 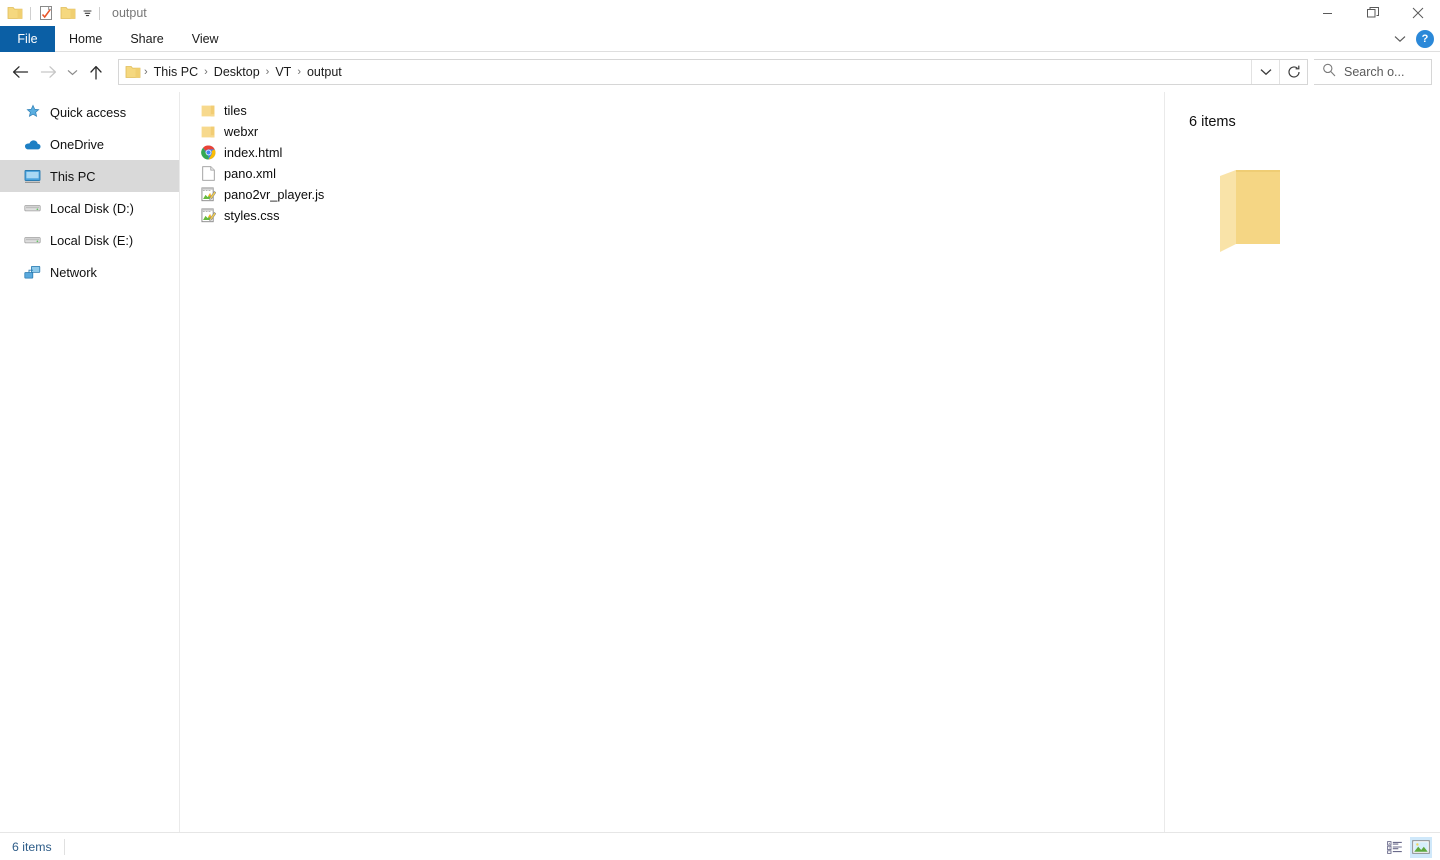 I want to click on qat-properties-icon, so click(x=46, y=13).